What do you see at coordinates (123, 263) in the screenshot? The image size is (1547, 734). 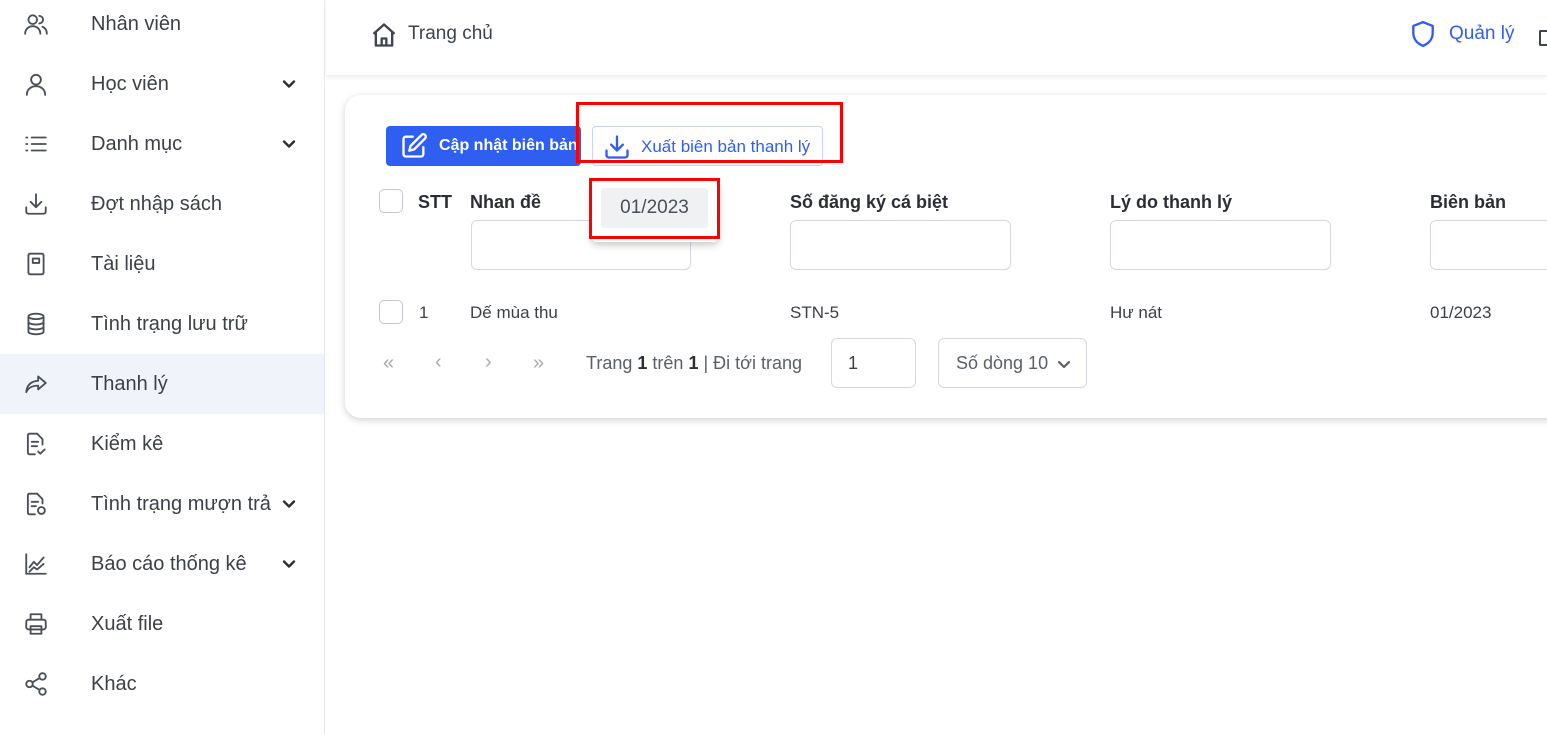 I see `sidebar-item-label: Tài liệu` at bounding box center [123, 263].